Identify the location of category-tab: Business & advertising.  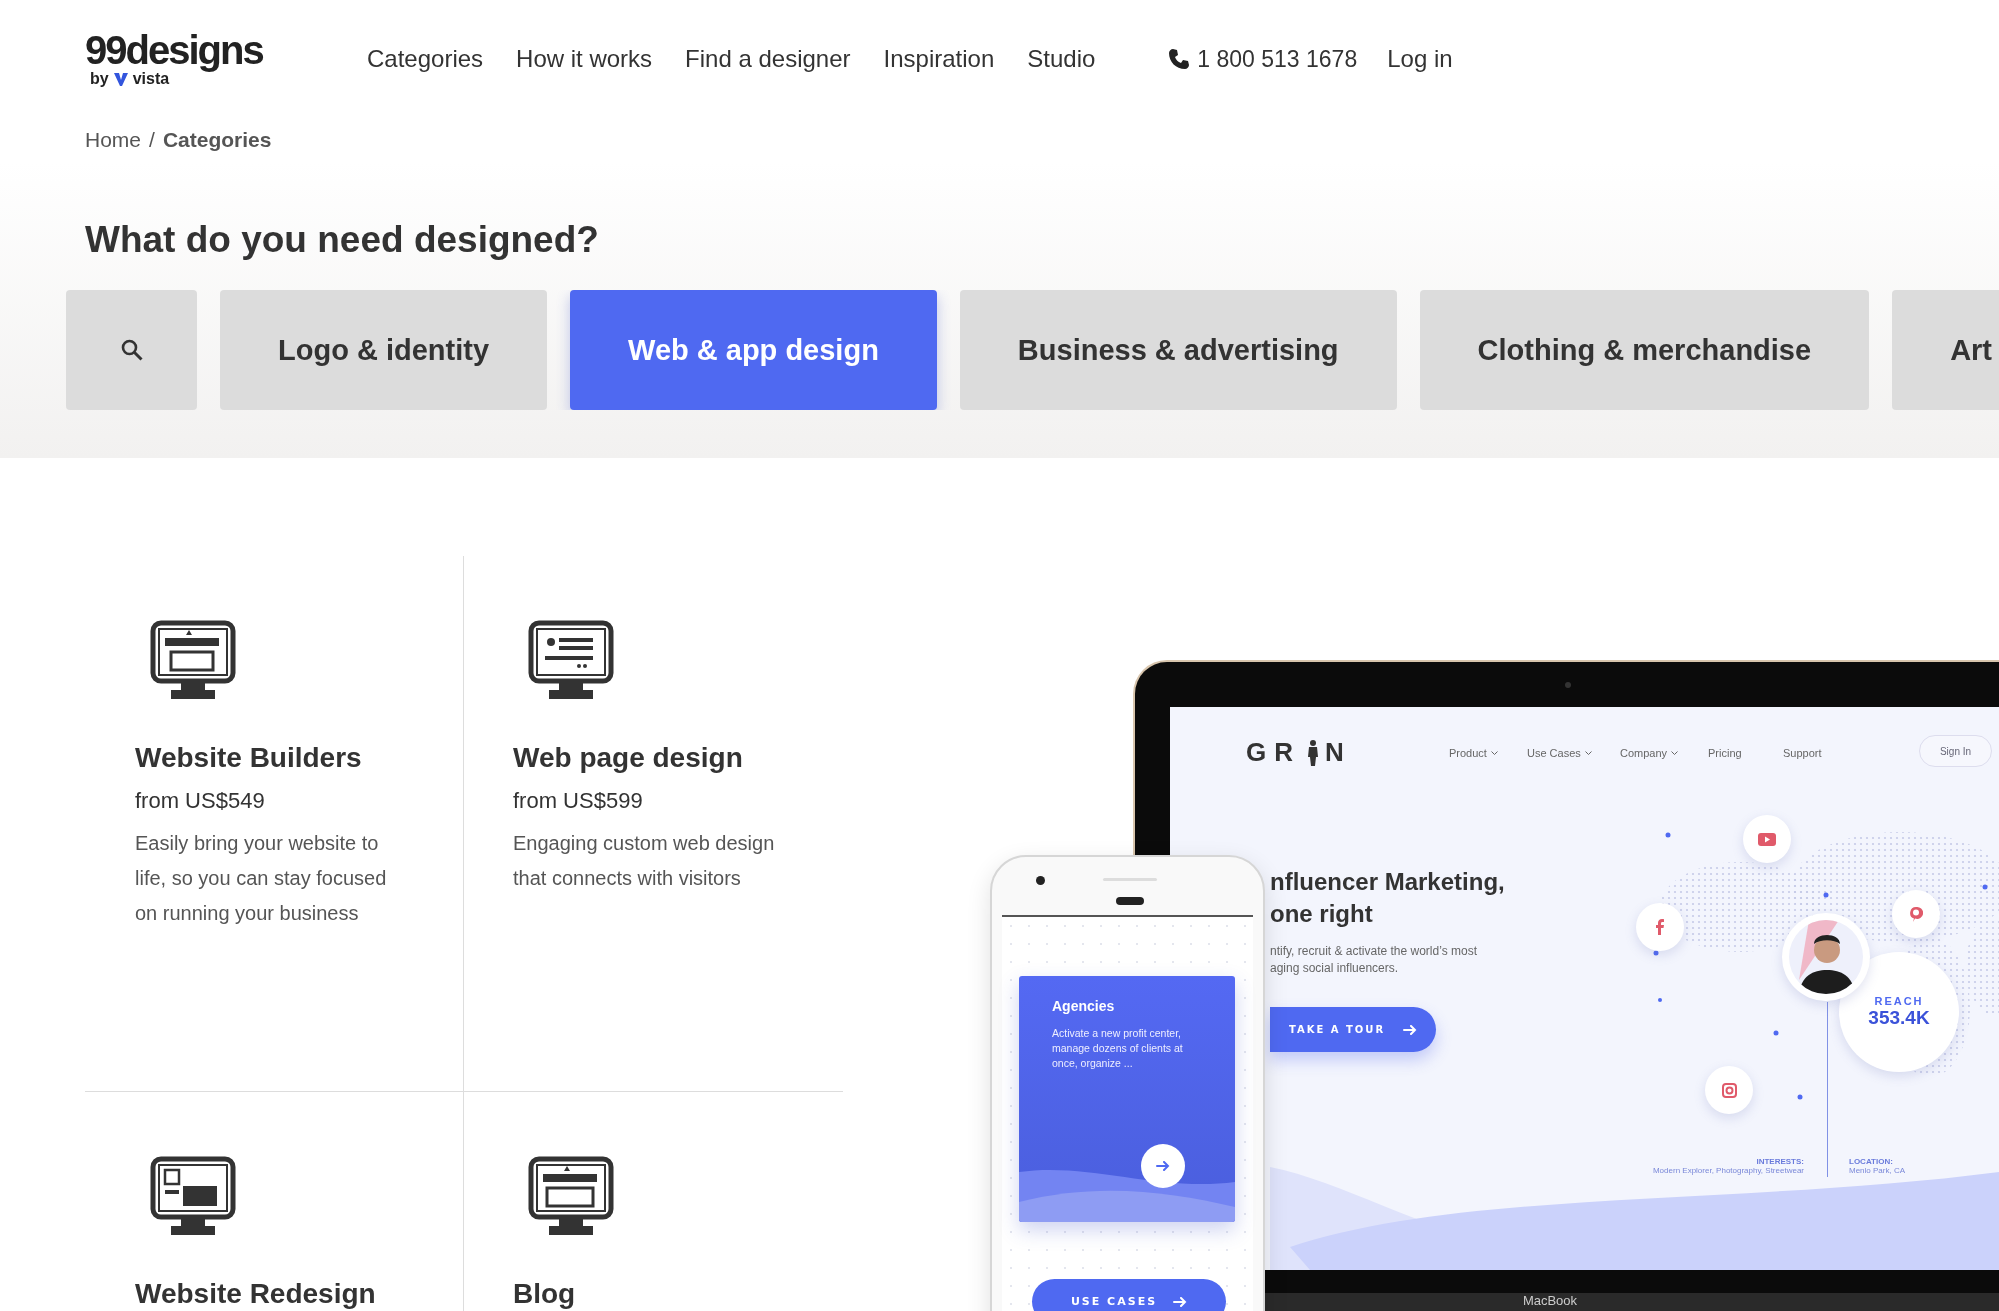
(1178, 350).